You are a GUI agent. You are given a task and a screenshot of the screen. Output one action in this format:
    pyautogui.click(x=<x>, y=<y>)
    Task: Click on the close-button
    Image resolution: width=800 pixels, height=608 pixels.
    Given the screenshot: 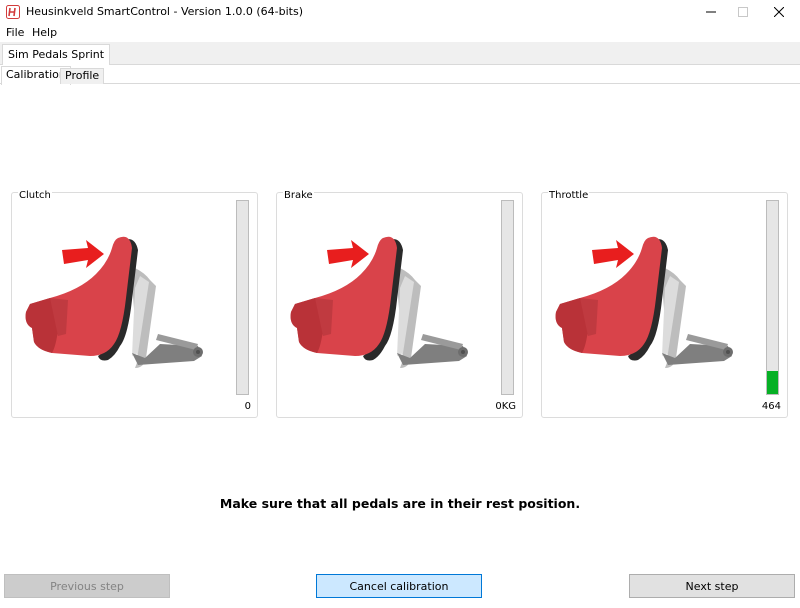 What is the action you would take?
    pyautogui.click(x=779, y=12)
    